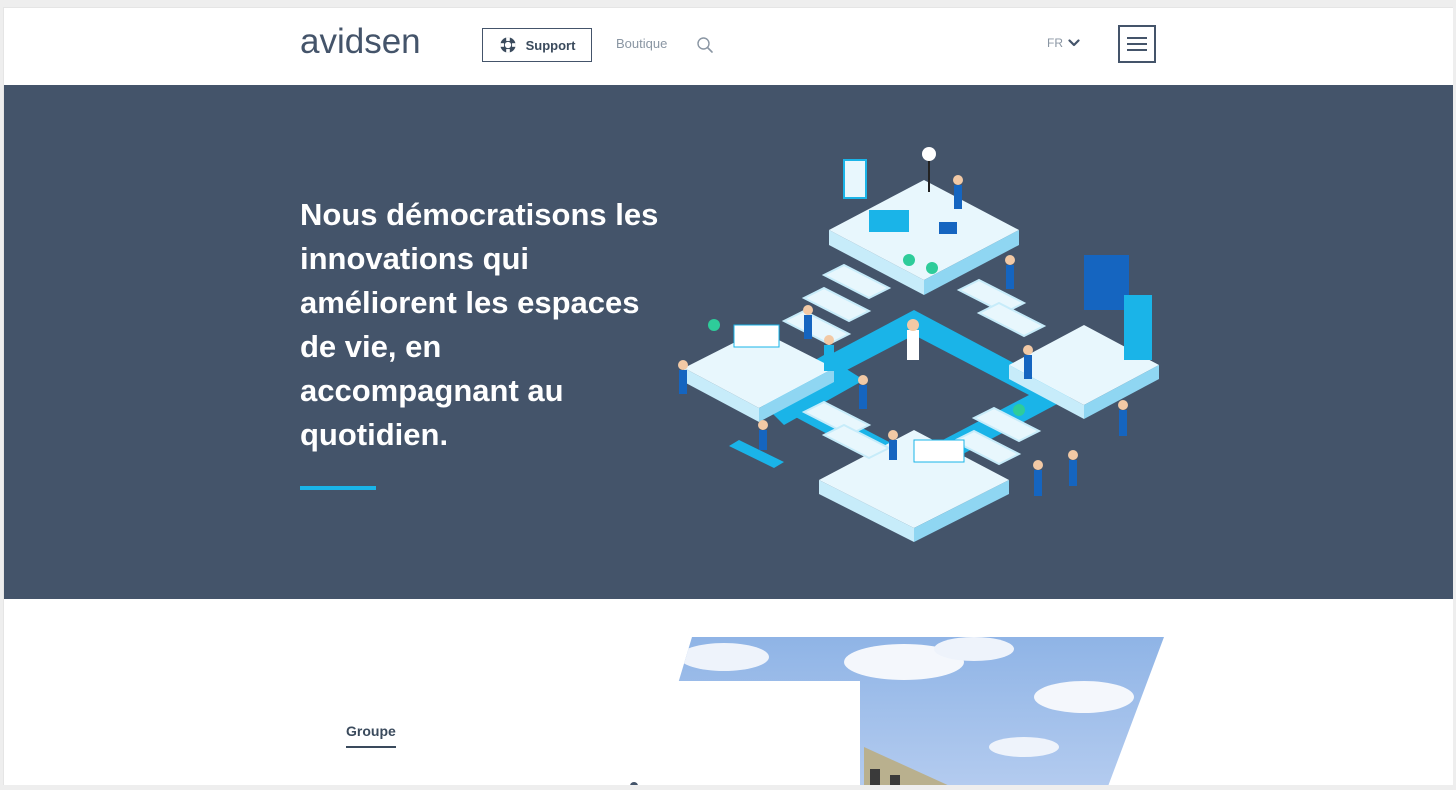 This screenshot has height=790, width=1456. What do you see at coordinates (634, 783) in the screenshot?
I see `carousel-dot` at bounding box center [634, 783].